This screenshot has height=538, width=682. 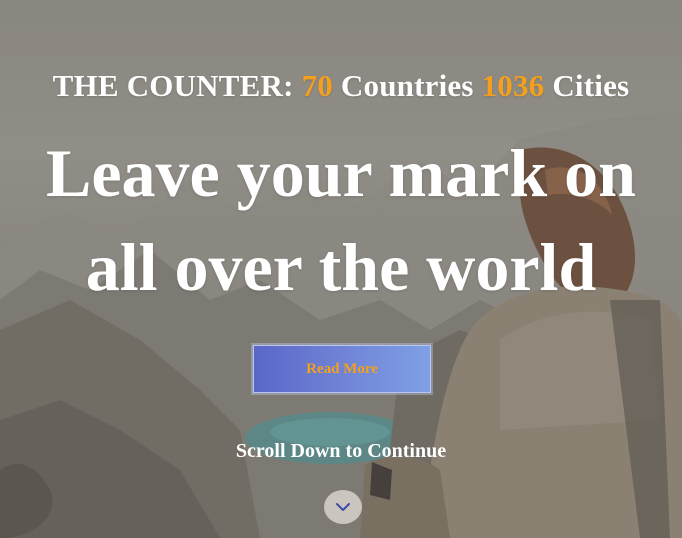 I want to click on counter-prefix: THE COUNTER:, so click(x=177, y=85).